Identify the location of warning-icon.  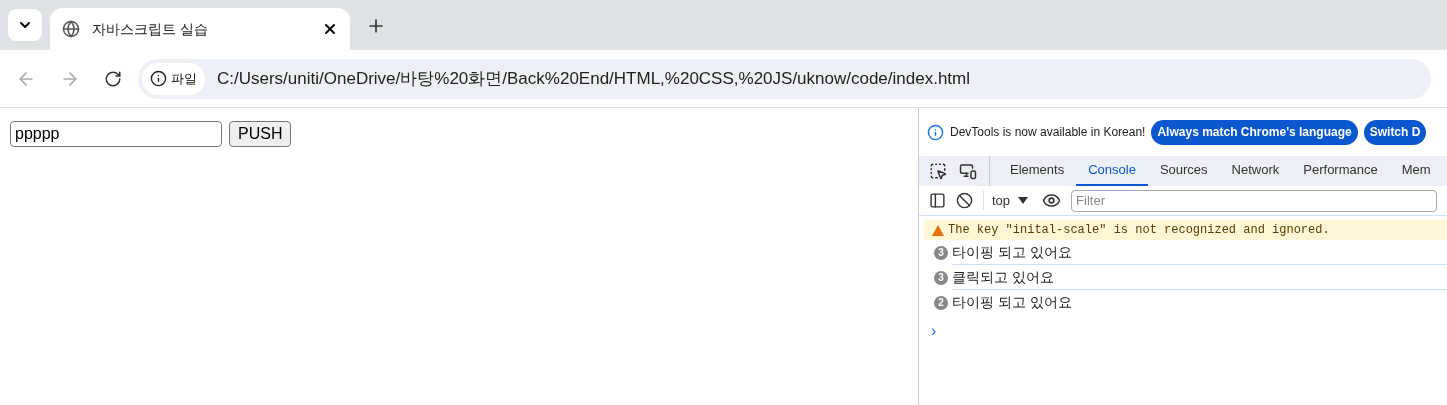
(938, 230).